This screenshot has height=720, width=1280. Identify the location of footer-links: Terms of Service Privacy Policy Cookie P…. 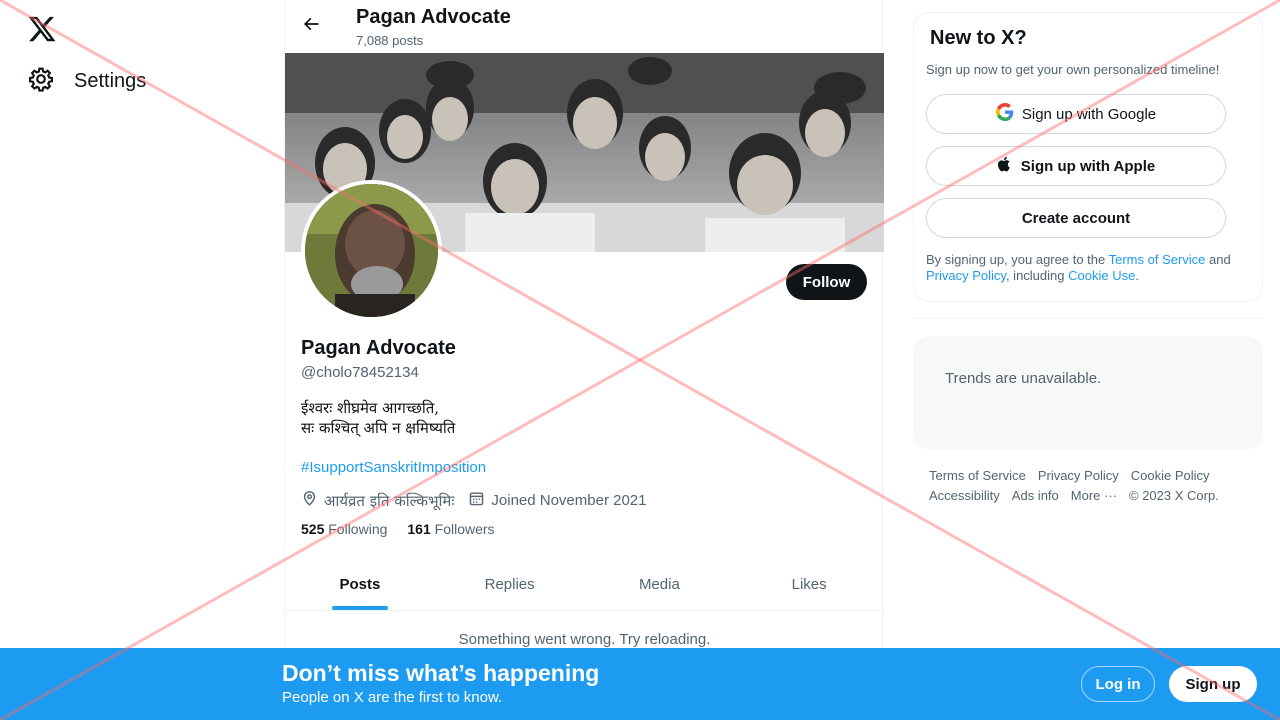
(1089, 486).